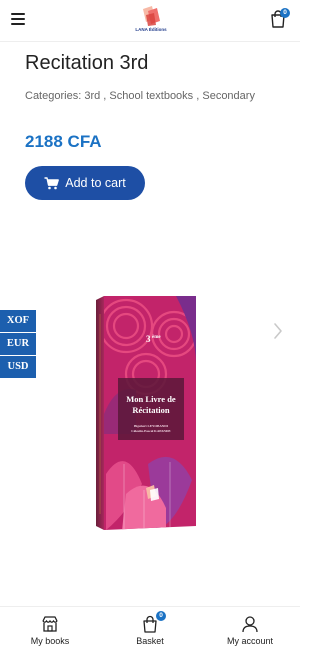 This screenshot has width=320, height=650. I want to click on logo-mark-icon, so click(151, 16).